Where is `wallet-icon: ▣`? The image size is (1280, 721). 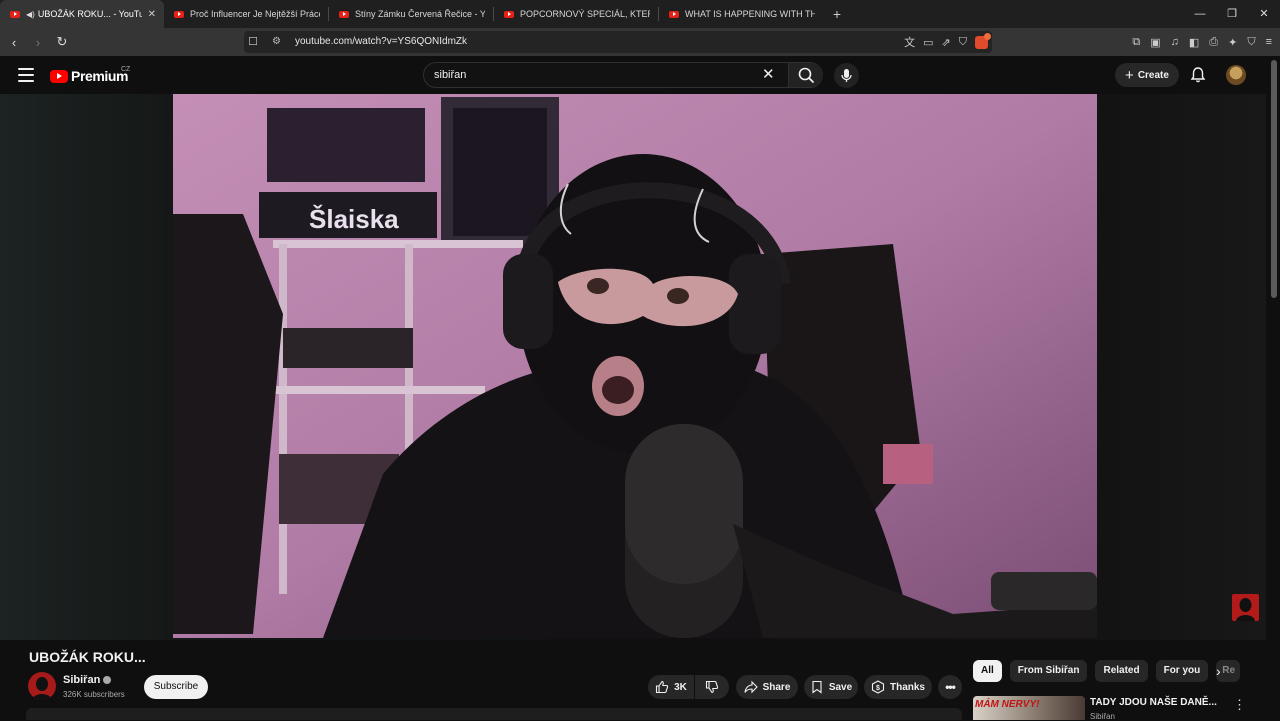
wallet-icon: ▣ is located at coordinates (1155, 42).